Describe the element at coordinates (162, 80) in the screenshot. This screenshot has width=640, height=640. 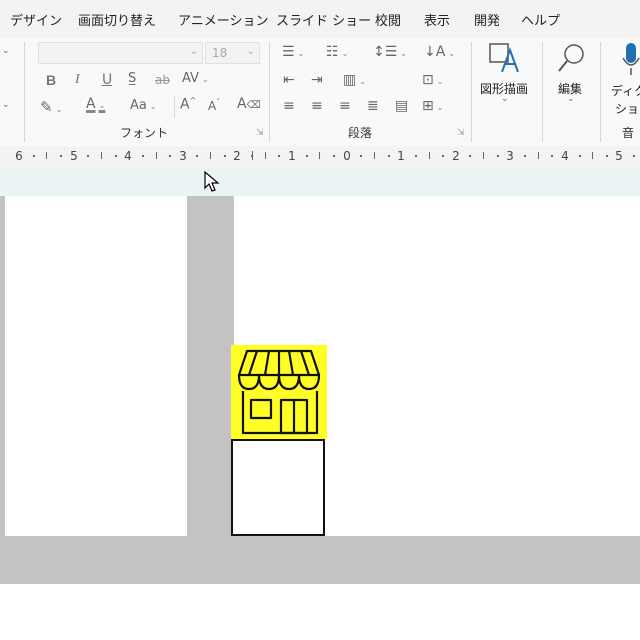
I see `strikethrough-button: ab` at that location.